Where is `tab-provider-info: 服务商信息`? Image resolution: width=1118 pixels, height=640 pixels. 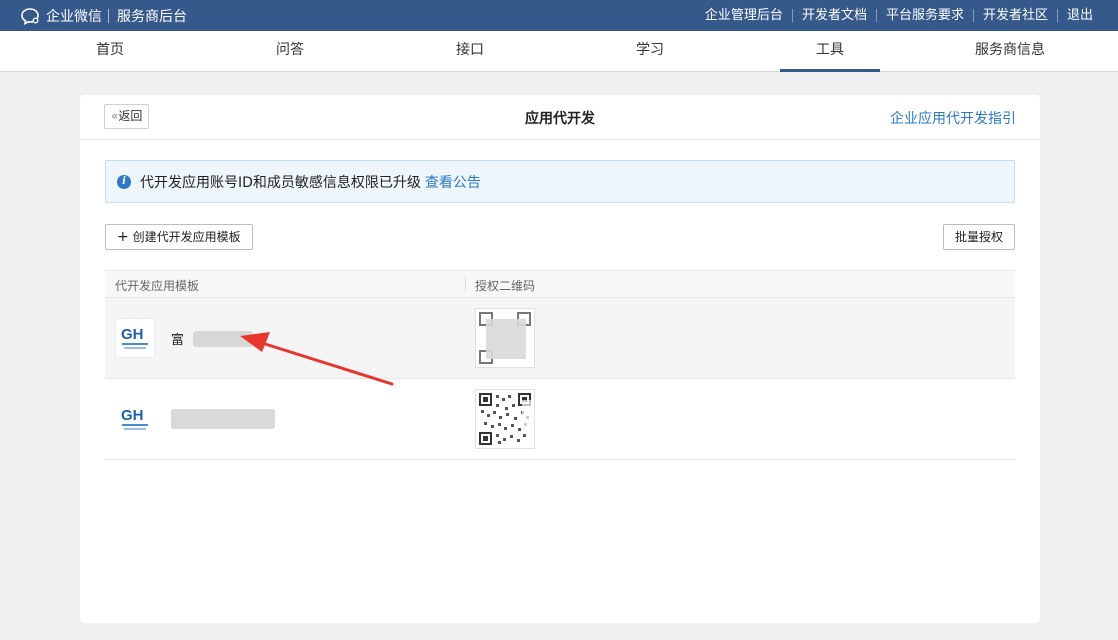
tab-provider-info: 服务商信息 is located at coordinates (1010, 51).